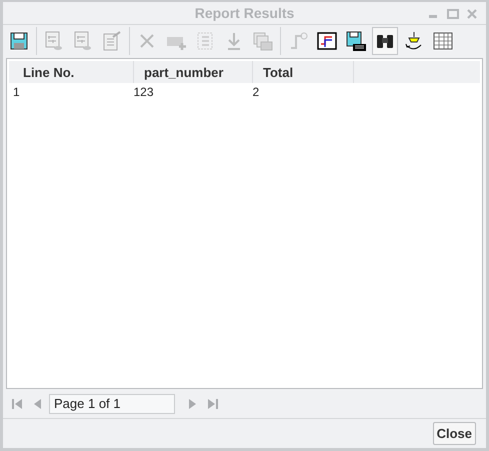 The width and height of the screenshot is (489, 451). I want to click on close-button: Close, so click(454, 433).